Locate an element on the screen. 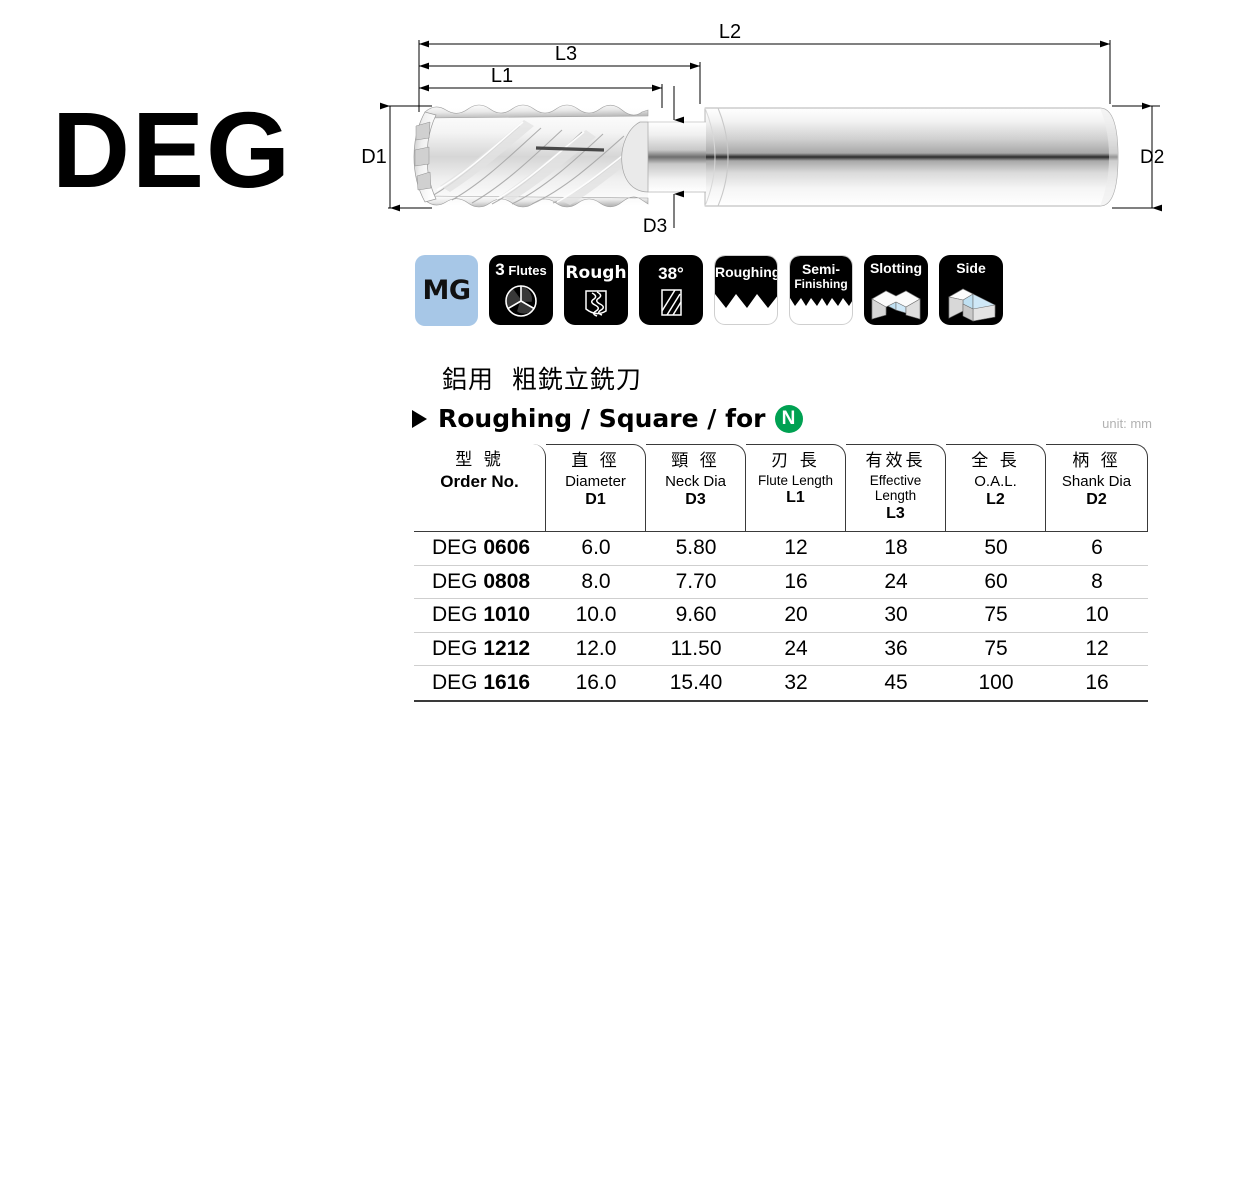 The image size is (1242, 1182). cell-order-no: DEG 0808 is located at coordinates (480, 582).